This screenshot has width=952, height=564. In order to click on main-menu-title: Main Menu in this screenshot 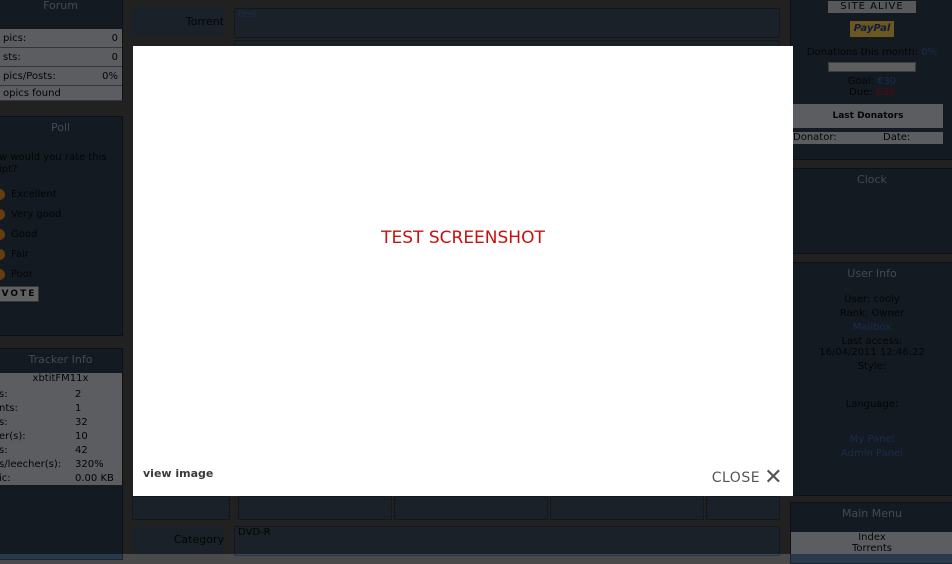, I will do `click(872, 513)`.